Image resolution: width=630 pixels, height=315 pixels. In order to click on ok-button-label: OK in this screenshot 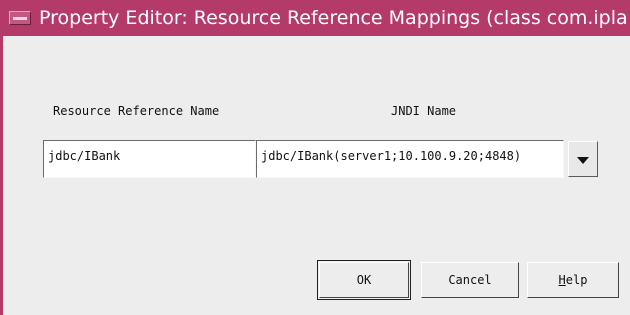, I will do `click(364, 280)`.